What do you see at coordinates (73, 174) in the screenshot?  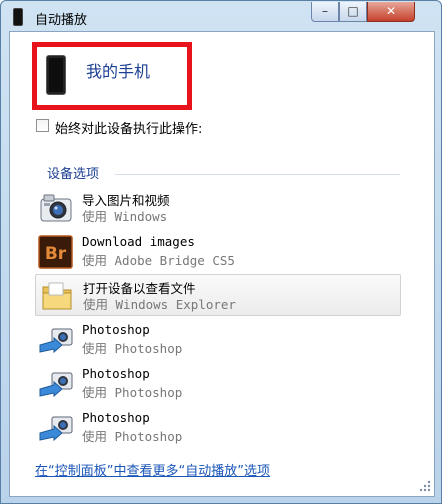 I see `section-title: 设备选项` at bounding box center [73, 174].